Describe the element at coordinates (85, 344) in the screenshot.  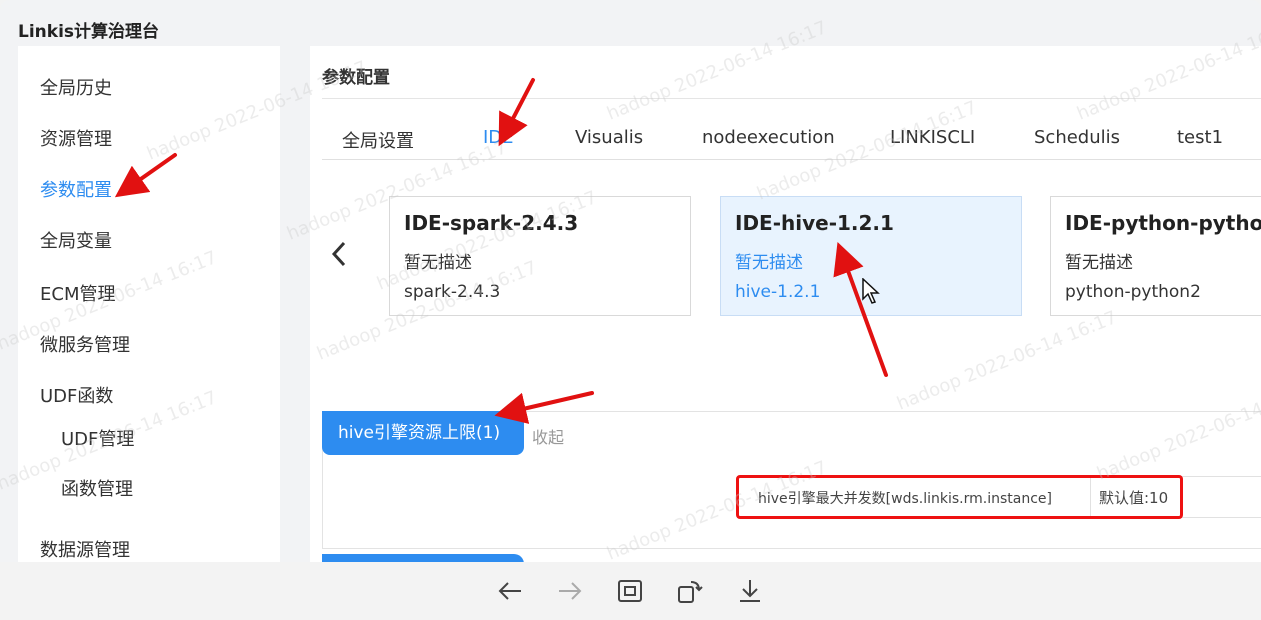
I see `sidebar-item-microservice-management: 微服务管理` at that location.